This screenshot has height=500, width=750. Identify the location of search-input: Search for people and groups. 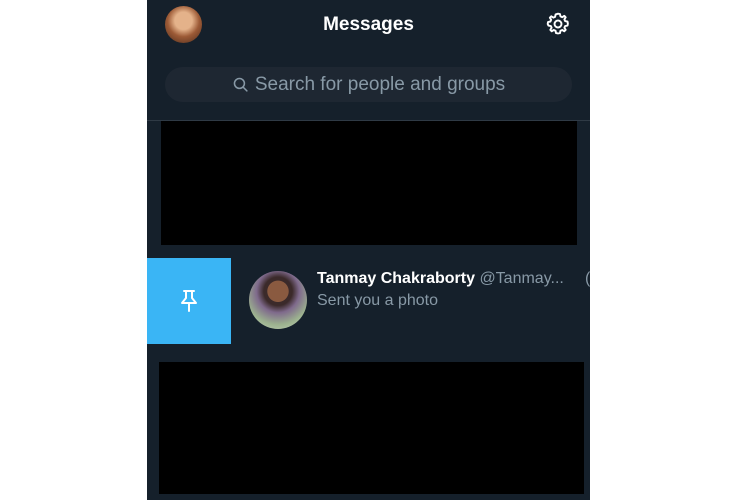
(368, 84).